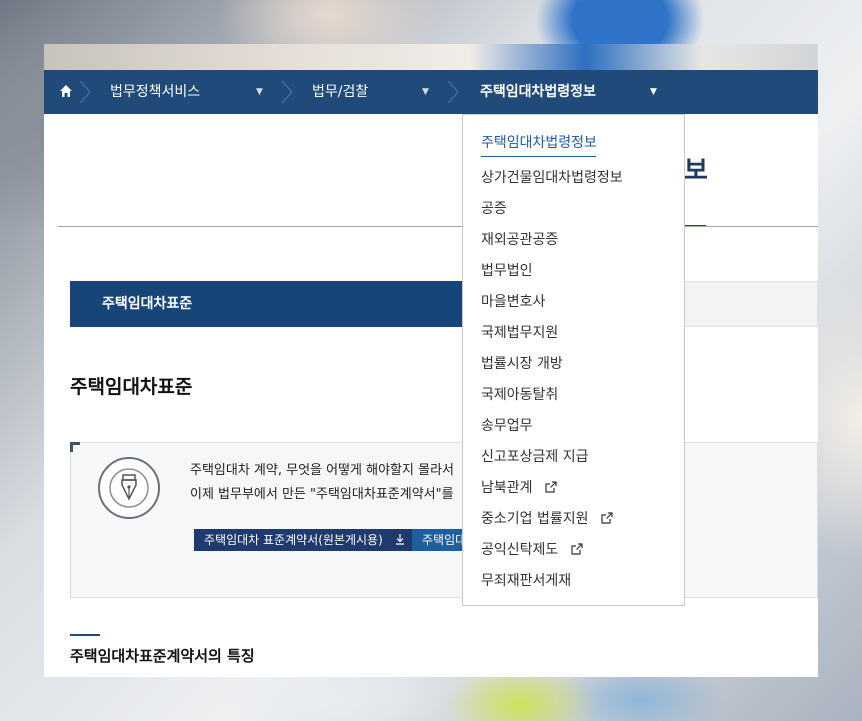  Describe the element at coordinates (155, 92) in the screenshot. I see `breadcrumb-label: 법무정책서비스` at that location.